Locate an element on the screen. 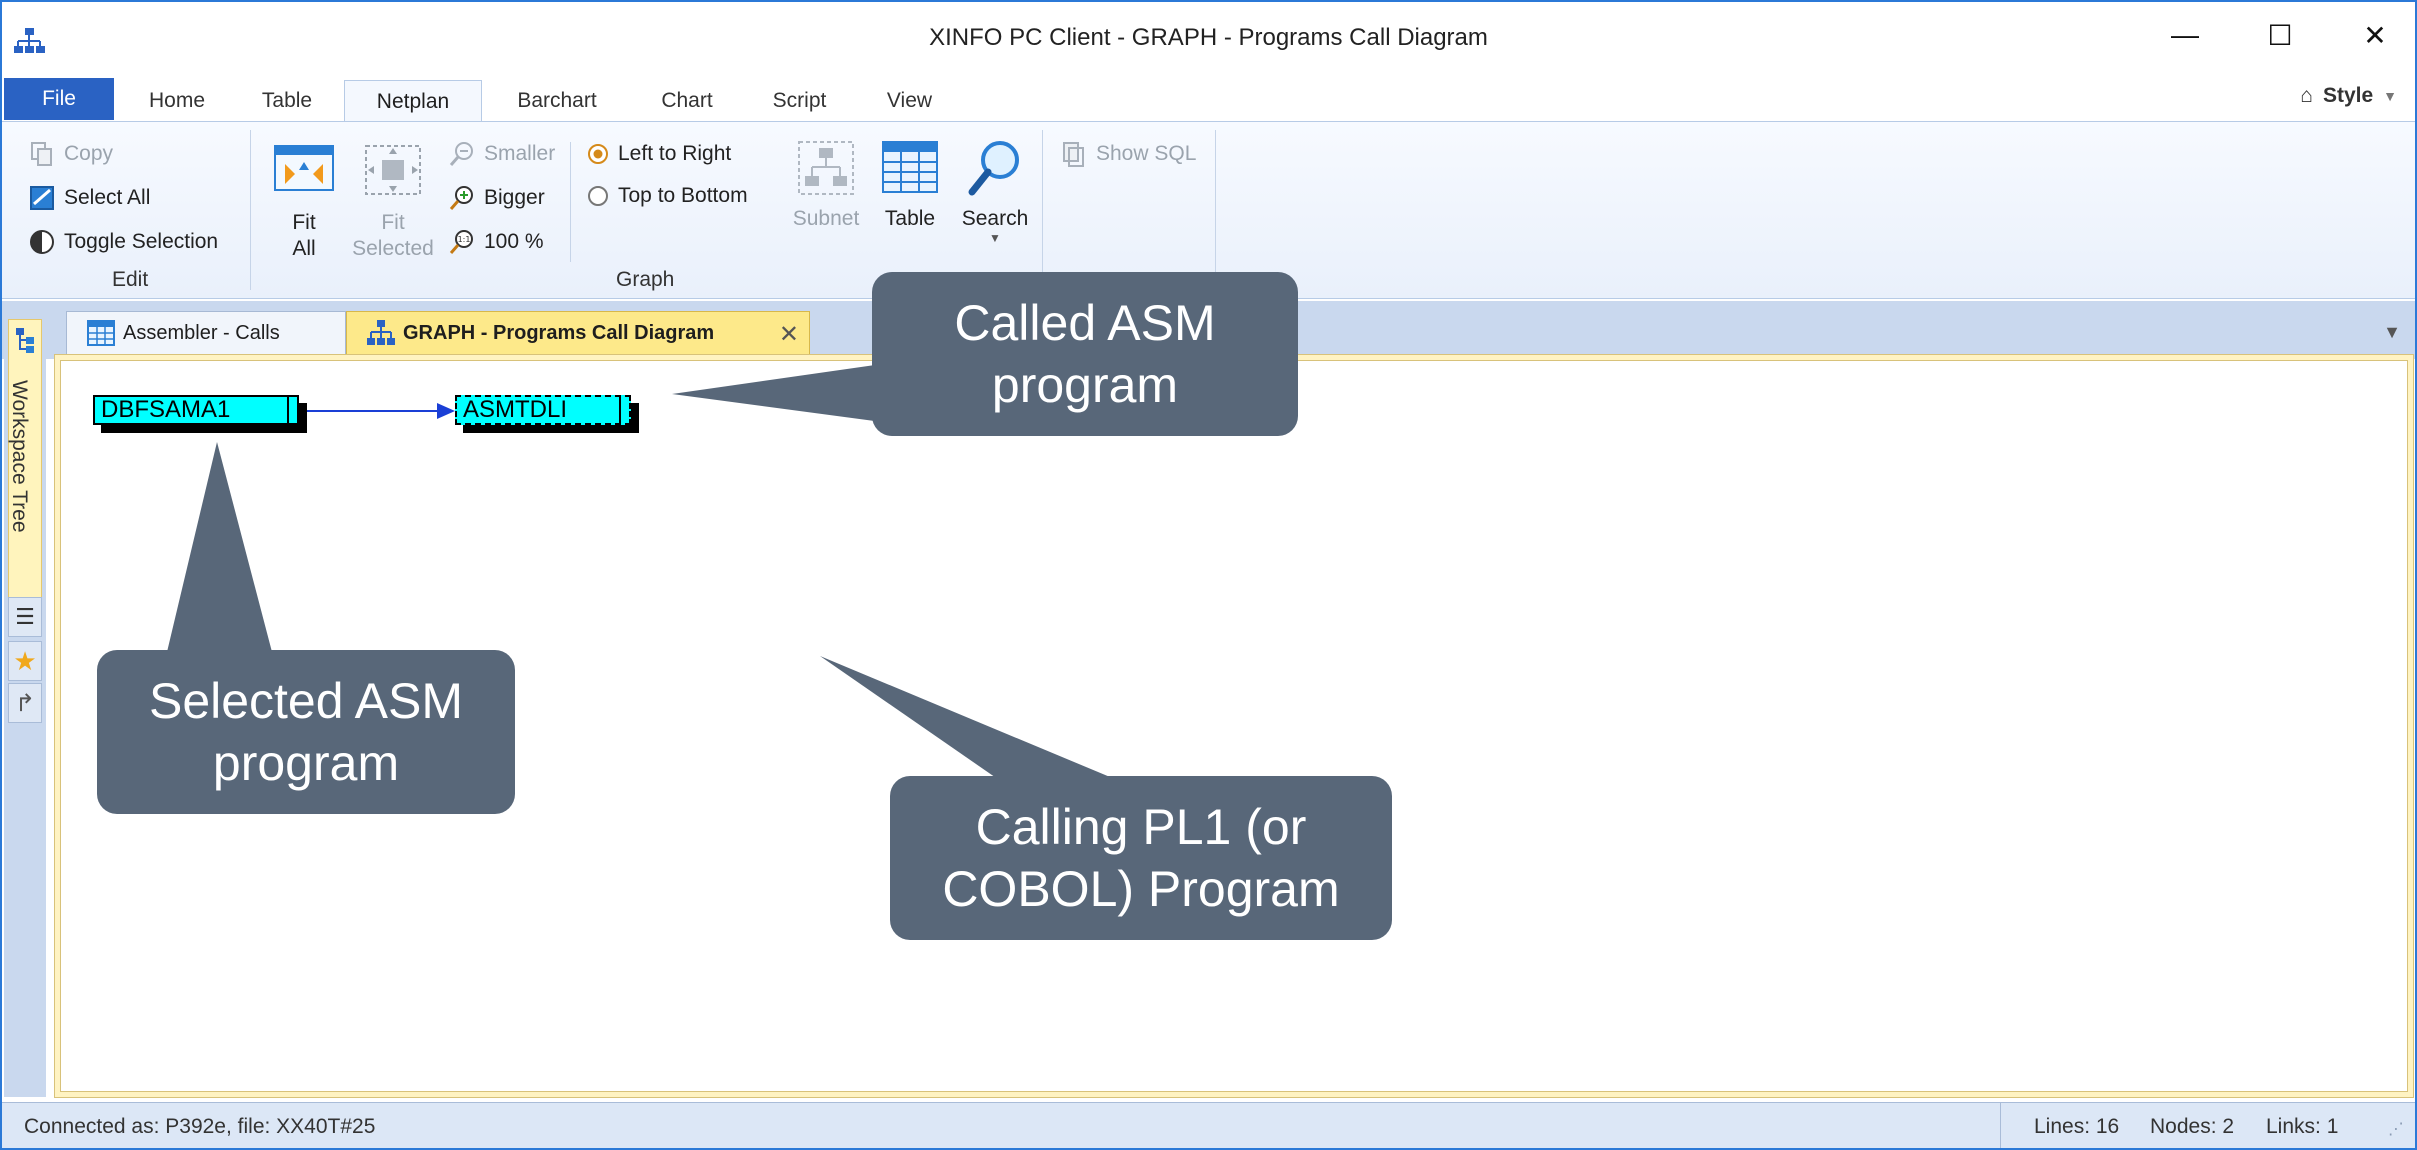 The image size is (2417, 1150). table-button: Table is located at coordinates (910, 184).